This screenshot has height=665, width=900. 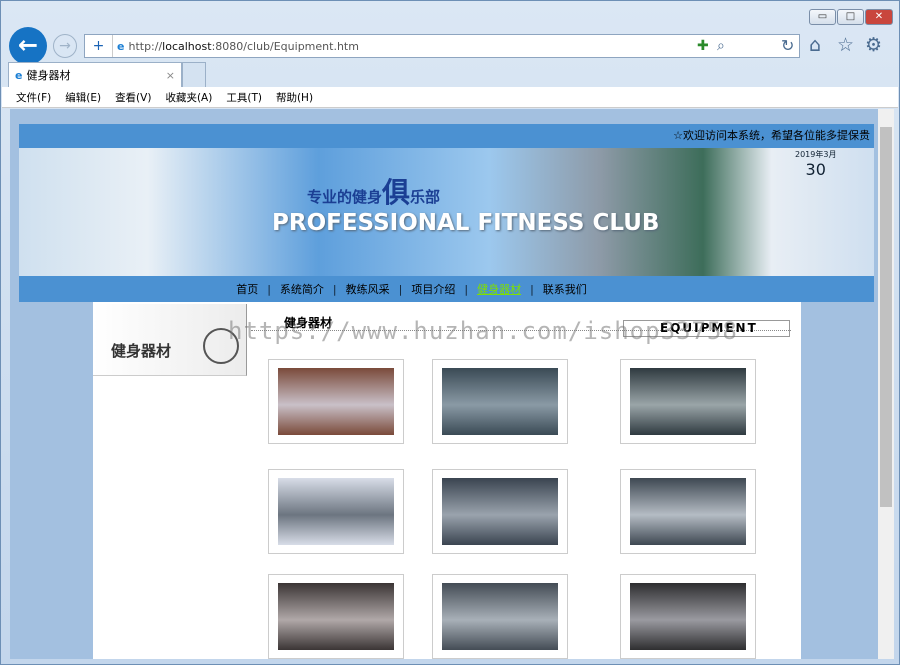 I want to click on menu-help: 帮助(H), so click(x=294, y=97).